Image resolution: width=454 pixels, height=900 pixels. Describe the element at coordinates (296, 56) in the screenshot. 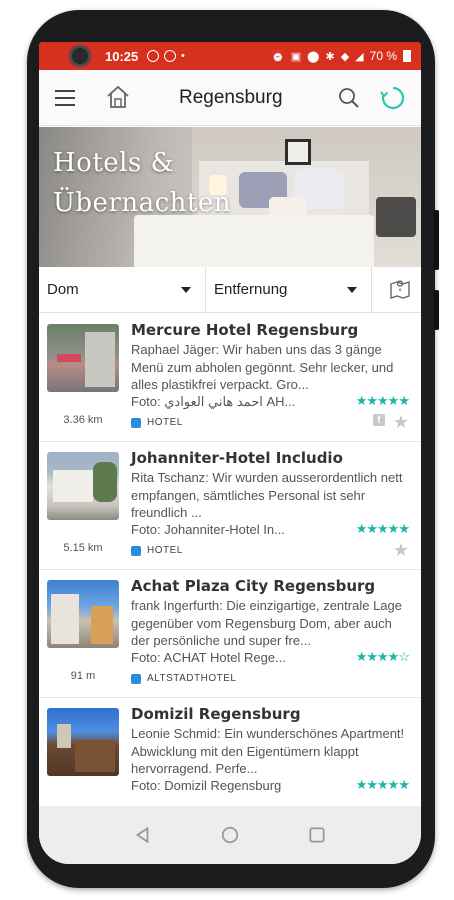

I see `nfc-icon: ▣` at that location.